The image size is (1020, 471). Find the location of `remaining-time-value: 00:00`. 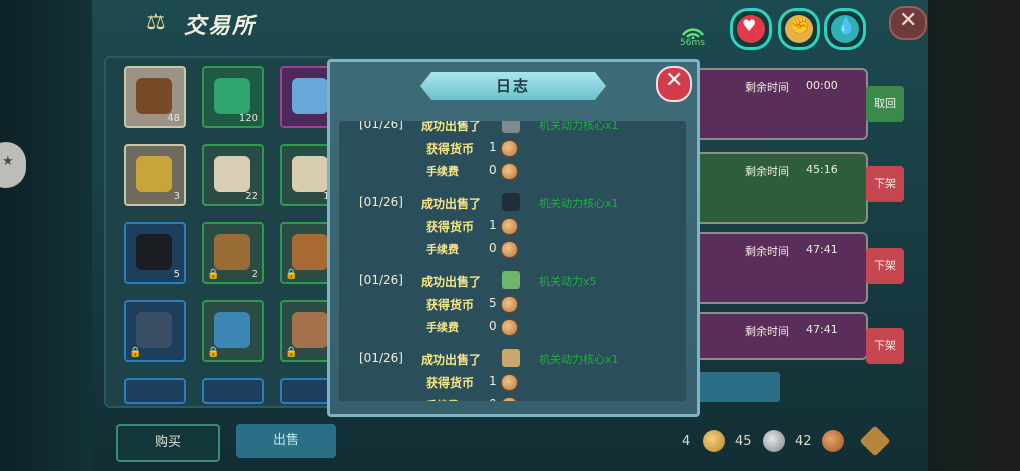

remaining-time-value: 00:00 is located at coordinates (822, 85).